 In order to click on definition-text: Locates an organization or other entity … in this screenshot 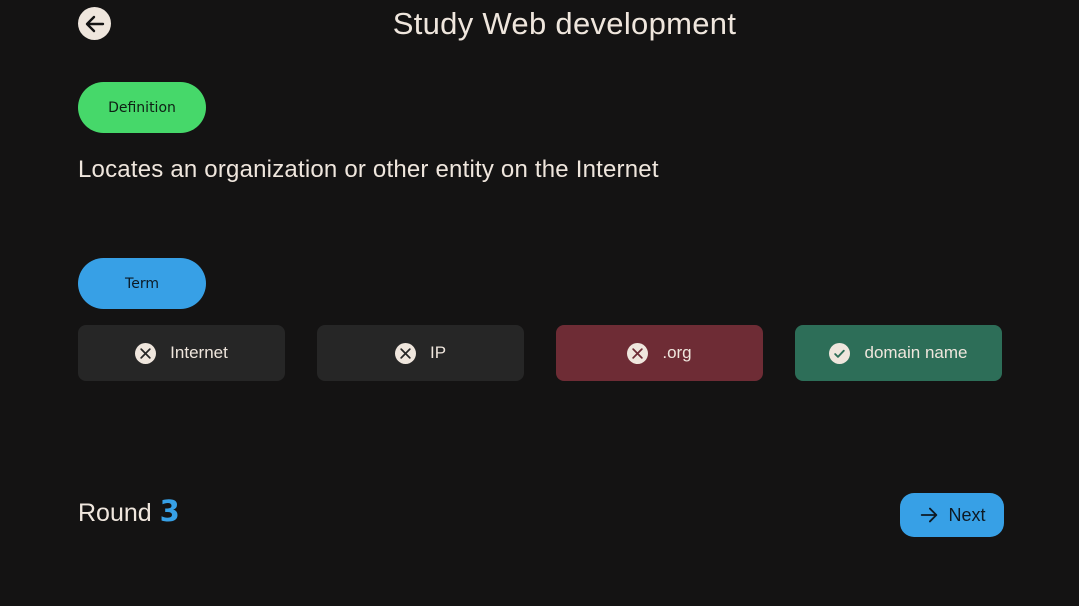, I will do `click(368, 169)`.